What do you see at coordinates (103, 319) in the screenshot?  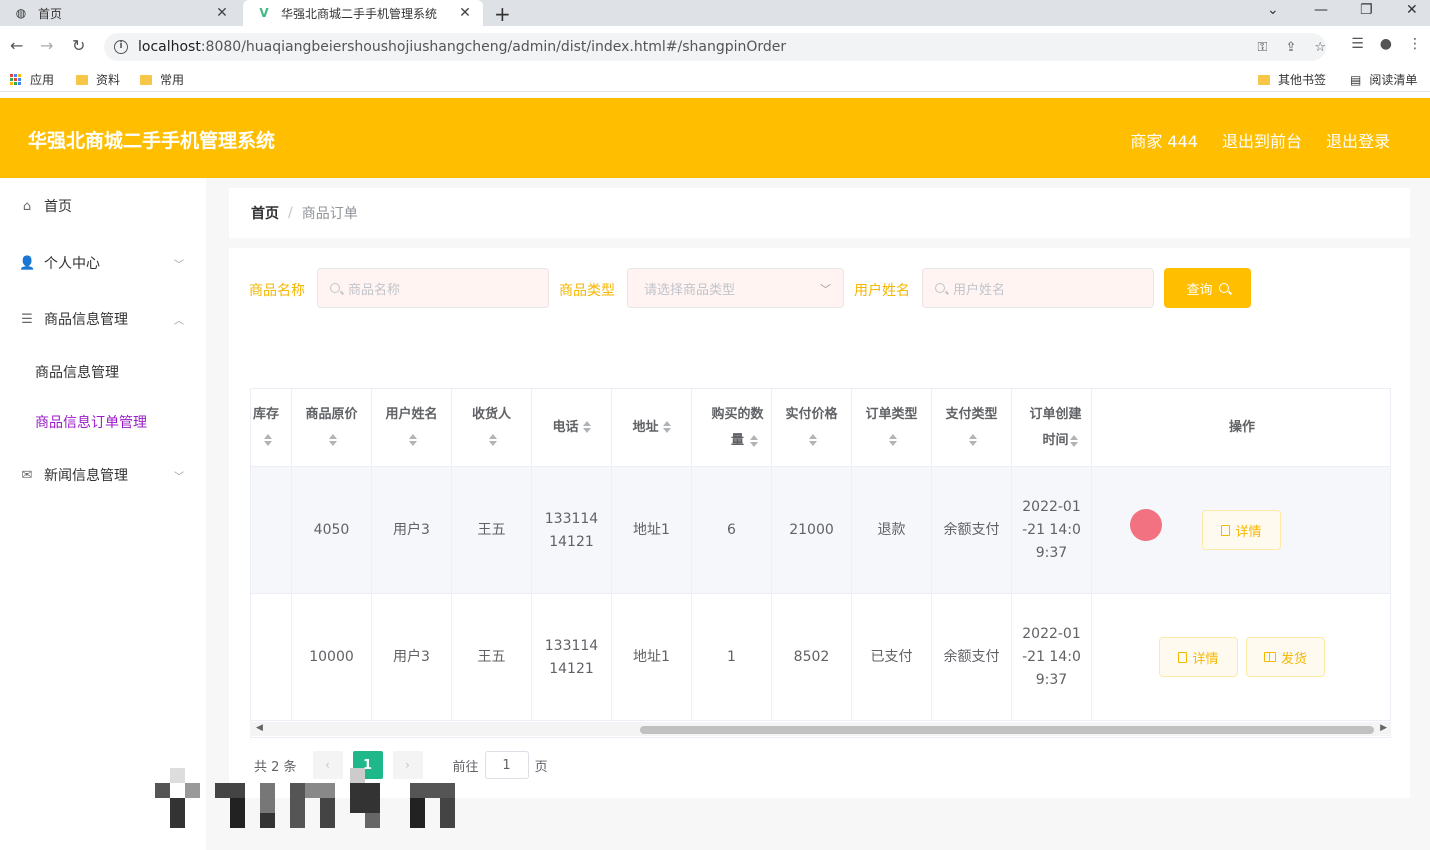 I see `sidebar-item-goods: ☰ 商品信息管理 ︿` at bounding box center [103, 319].